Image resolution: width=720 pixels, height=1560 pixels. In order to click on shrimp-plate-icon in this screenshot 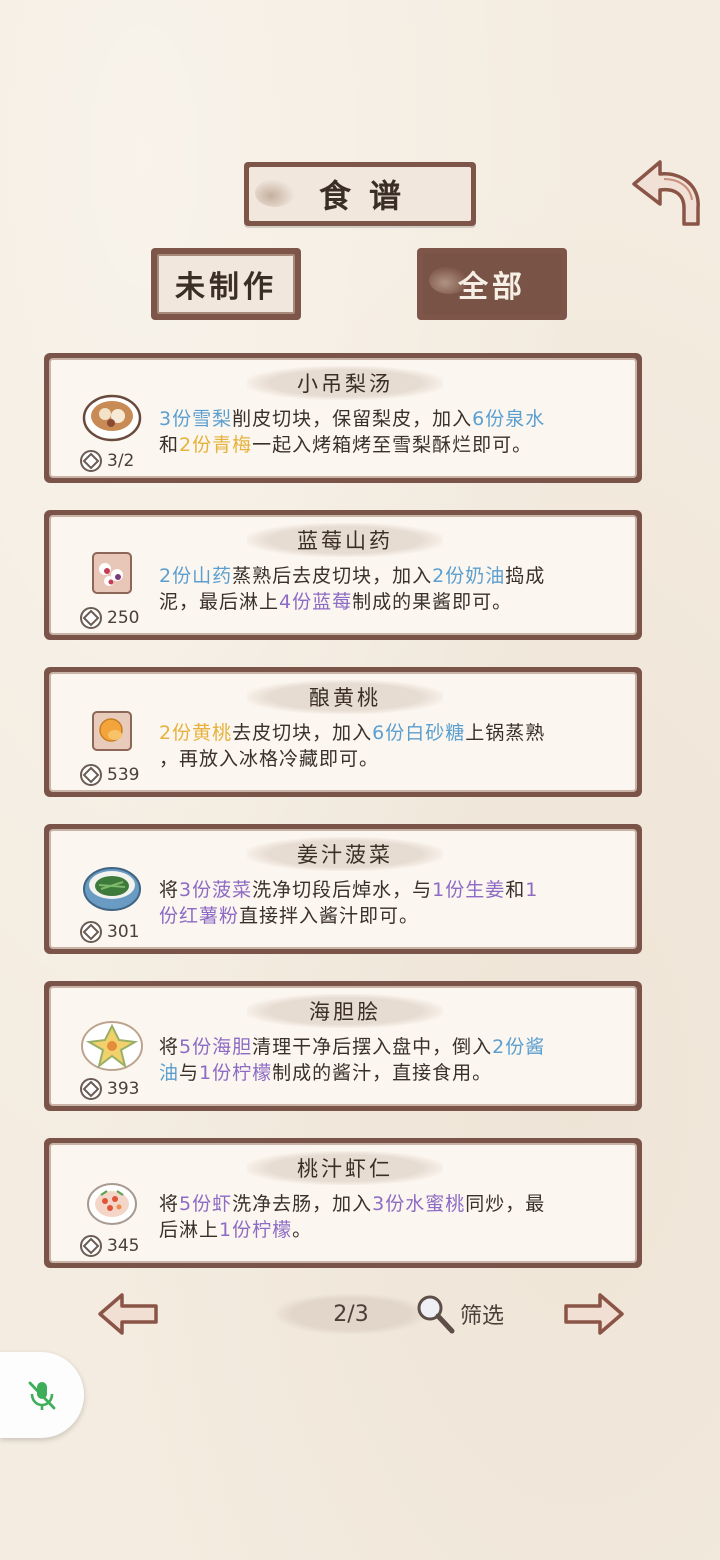, I will do `click(112, 1203)`.